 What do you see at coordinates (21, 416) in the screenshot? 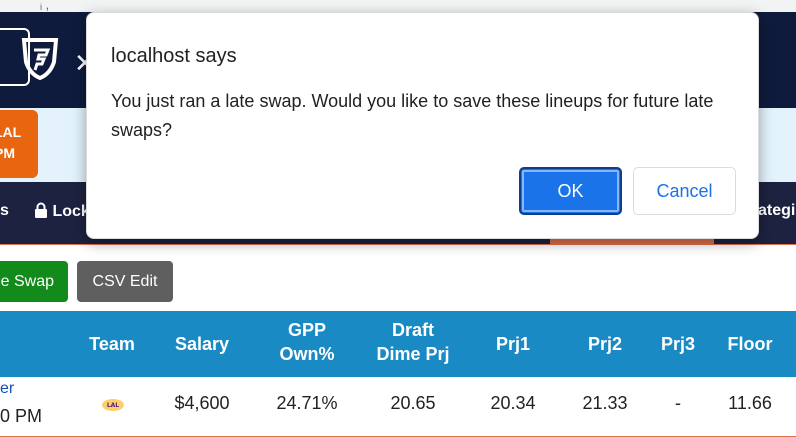
I see `game-time: 0 PM` at bounding box center [21, 416].